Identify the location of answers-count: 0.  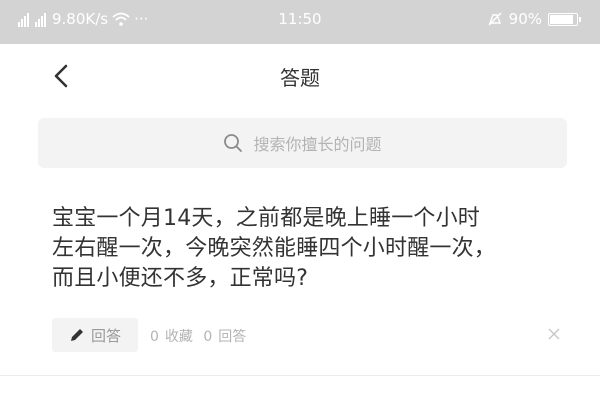
(208, 337).